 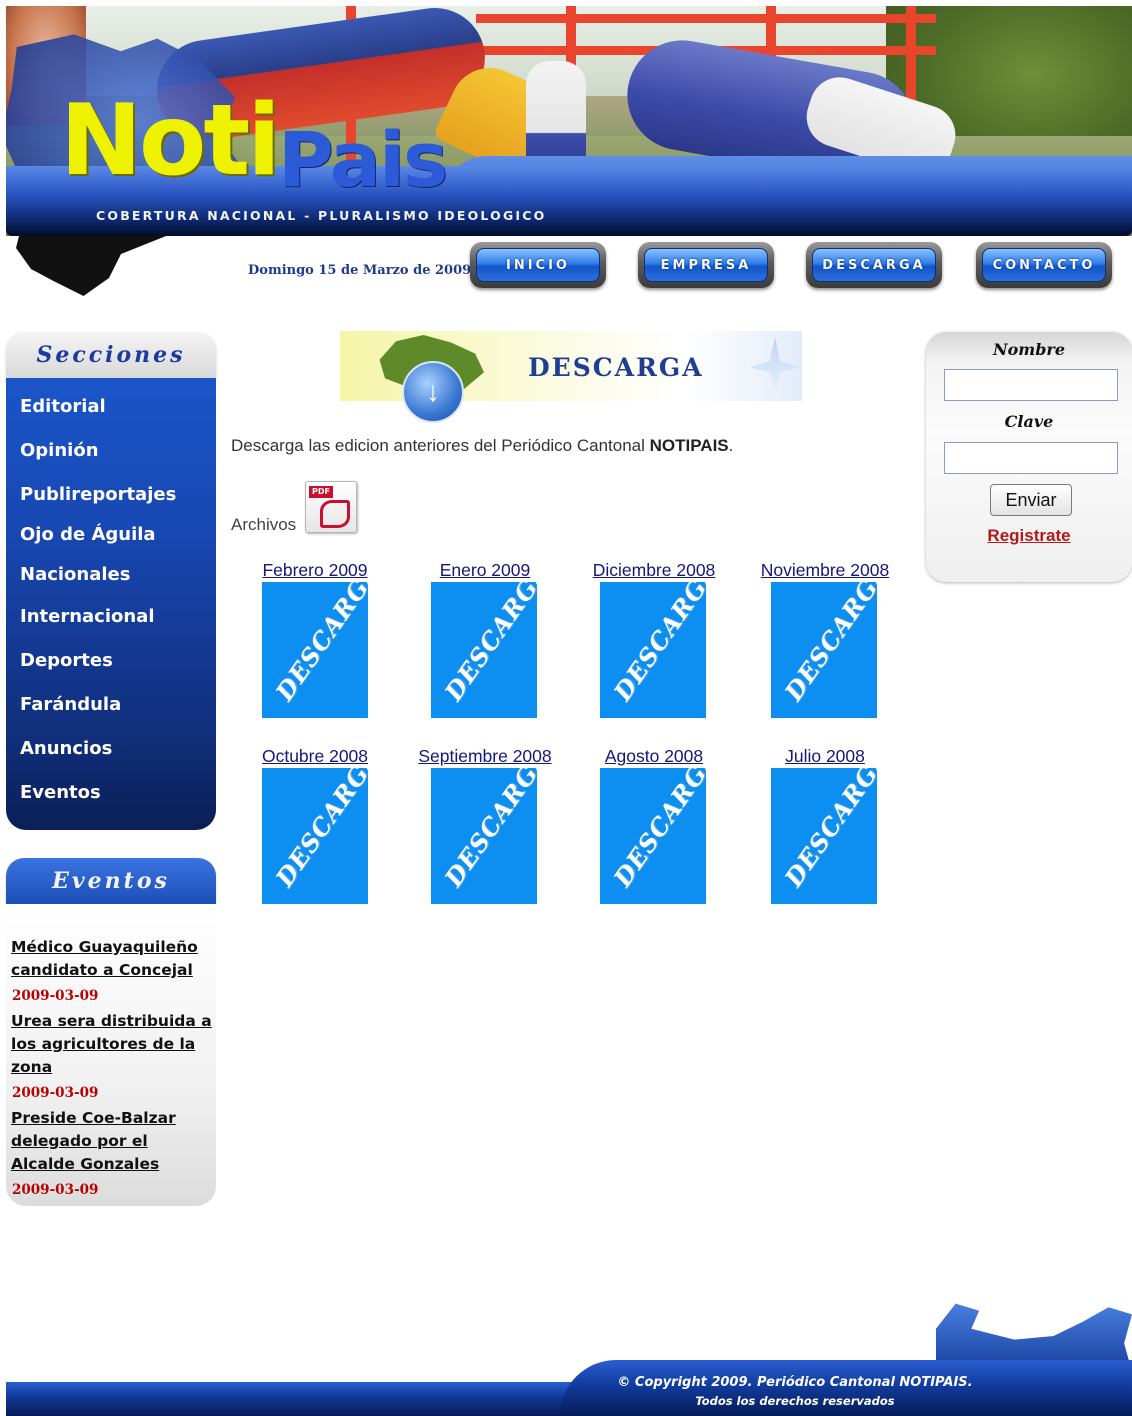 I want to click on nav-button-label: CONTACTO, so click(x=1044, y=265).